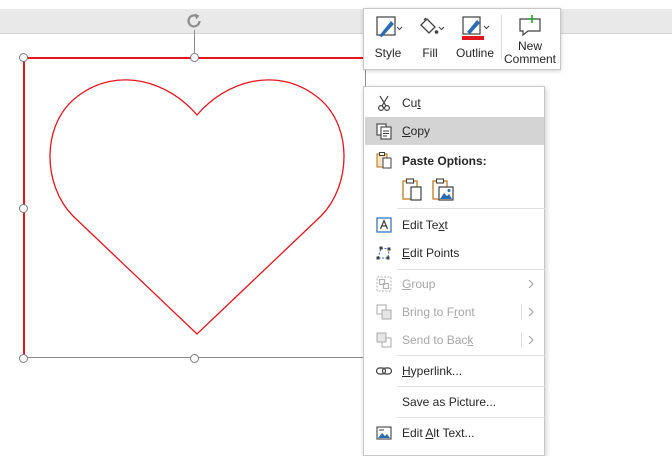 The width and height of the screenshot is (672, 456). What do you see at coordinates (23, 358) in the screenshot?
I see `resize-handle-bottom-left` at bounding box center [23, 358].